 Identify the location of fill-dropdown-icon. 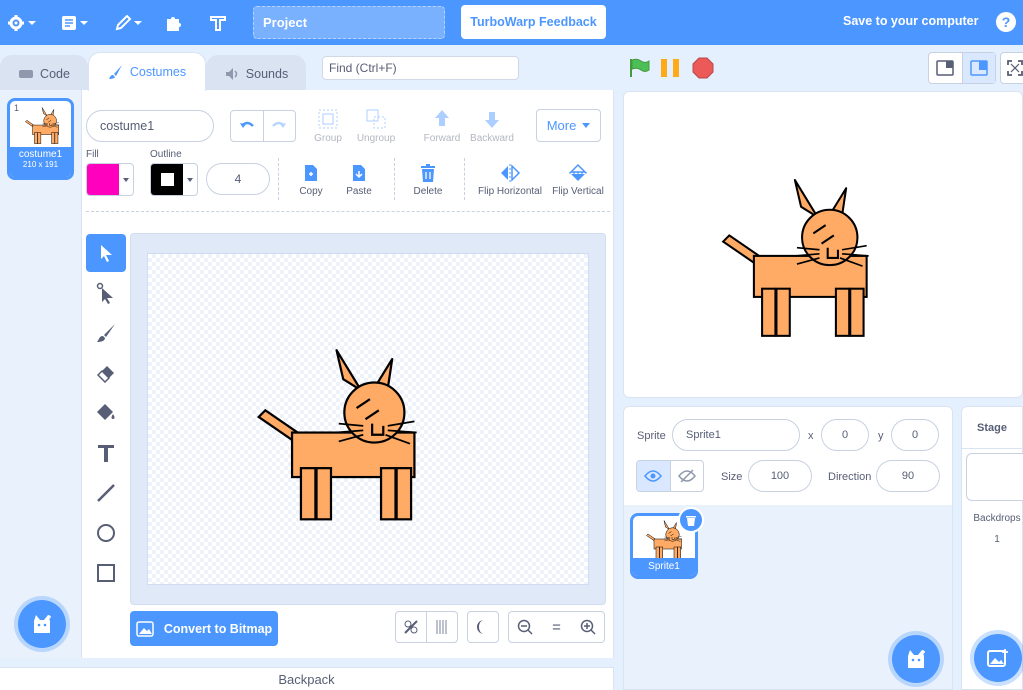
(126, 179).